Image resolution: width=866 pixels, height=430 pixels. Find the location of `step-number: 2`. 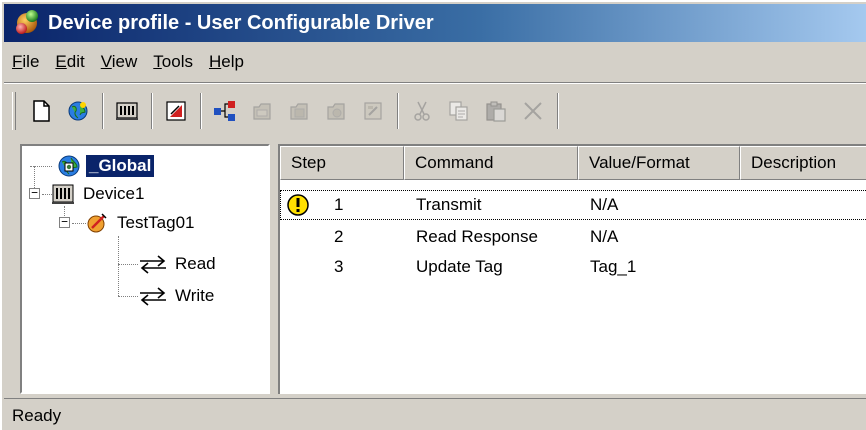

step-number: 2 is located at coordinates (339, 236).